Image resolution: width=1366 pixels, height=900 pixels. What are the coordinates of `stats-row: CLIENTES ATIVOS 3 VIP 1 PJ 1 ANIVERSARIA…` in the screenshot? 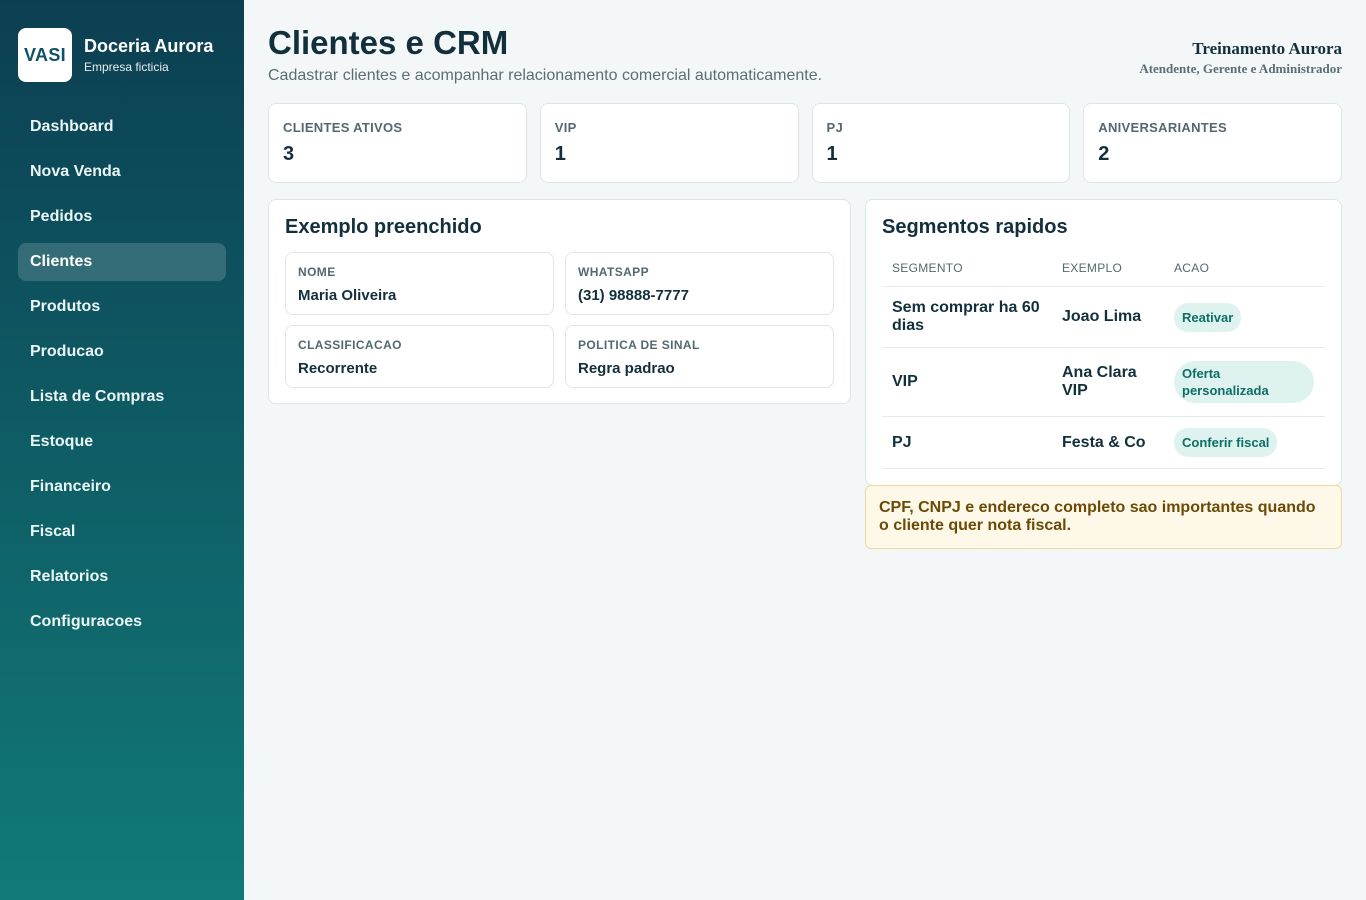 It's located at (805, 143).